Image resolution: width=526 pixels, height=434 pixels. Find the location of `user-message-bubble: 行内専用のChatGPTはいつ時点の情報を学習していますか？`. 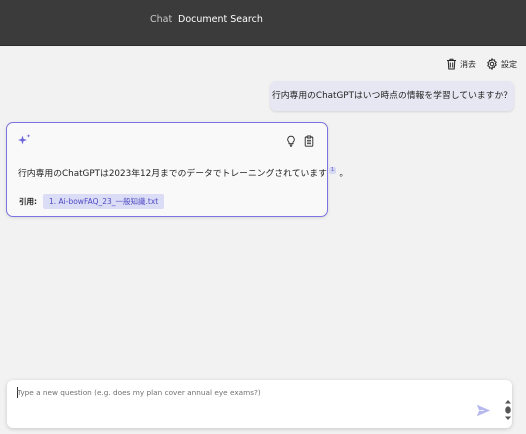

user-message-bubble: 行内専用のChatGPTはいつ時点の情報を学習していますか？ is located at coordinates (392, 96).